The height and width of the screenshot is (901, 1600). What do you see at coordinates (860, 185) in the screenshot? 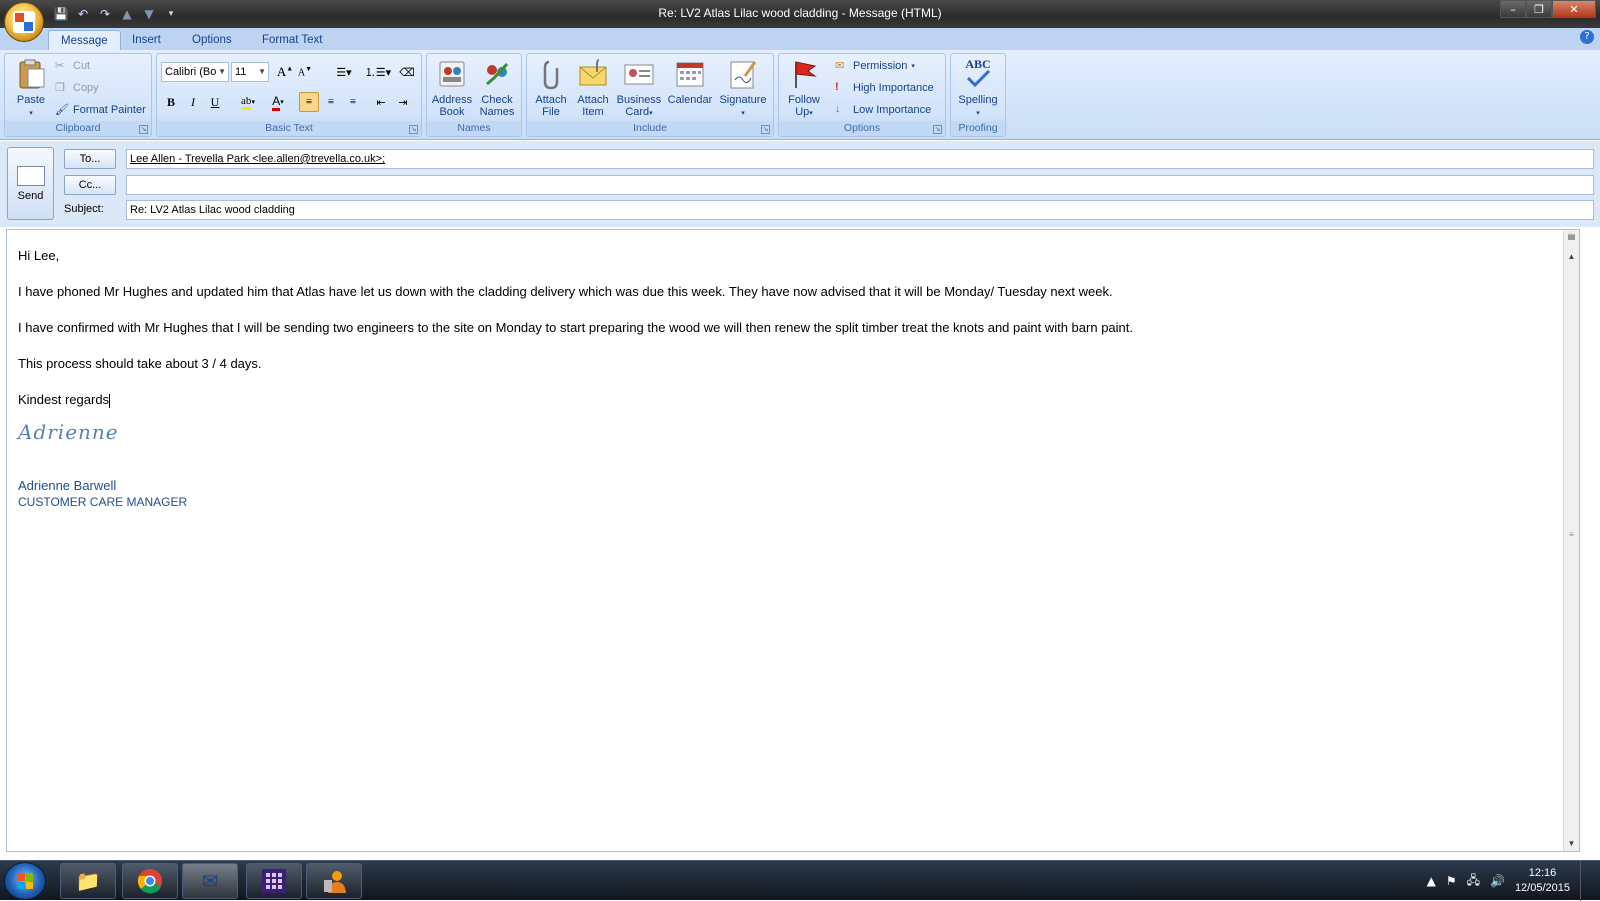
I see `cc-field` at bounding box center [860, 185].